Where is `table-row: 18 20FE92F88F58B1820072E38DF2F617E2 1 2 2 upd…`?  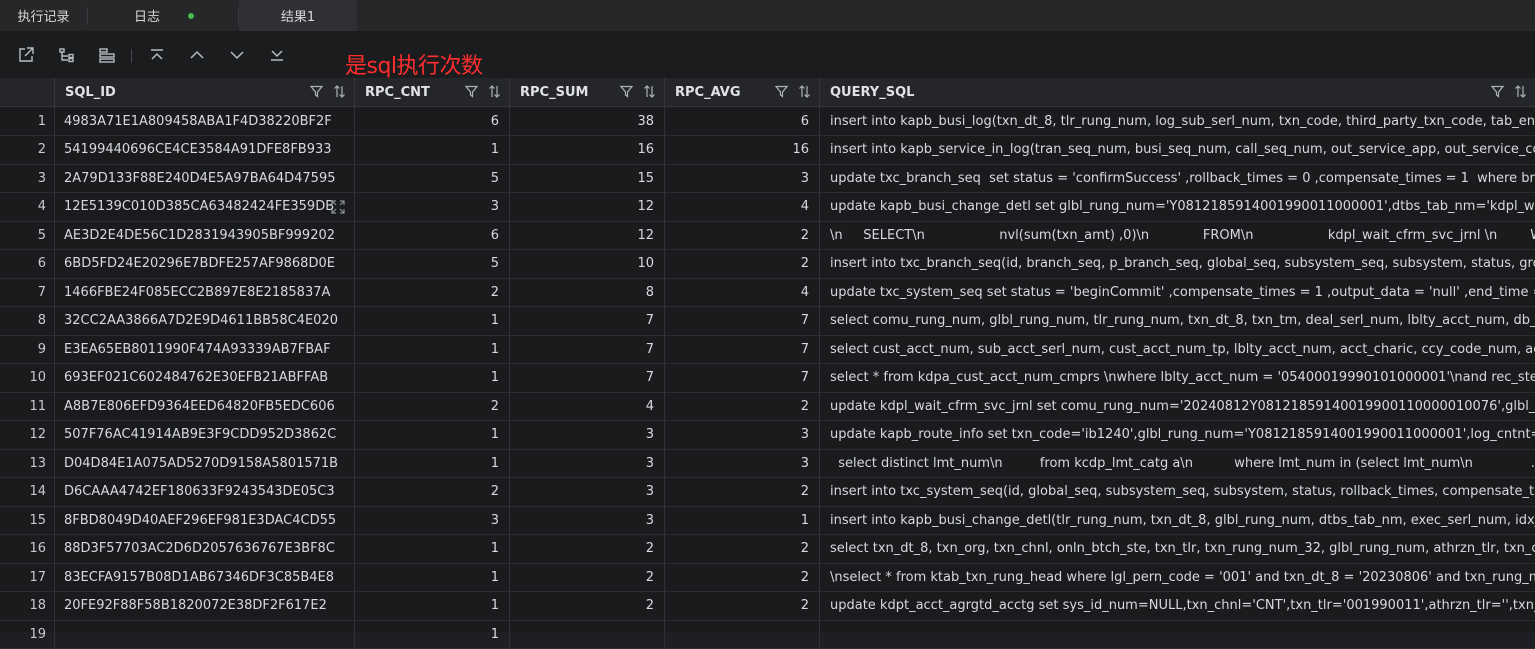
table-row: 18 20FE92F88F58B1820072E38DF2F617E2 1 2 2 upd… is located at coordinates (767, 606).